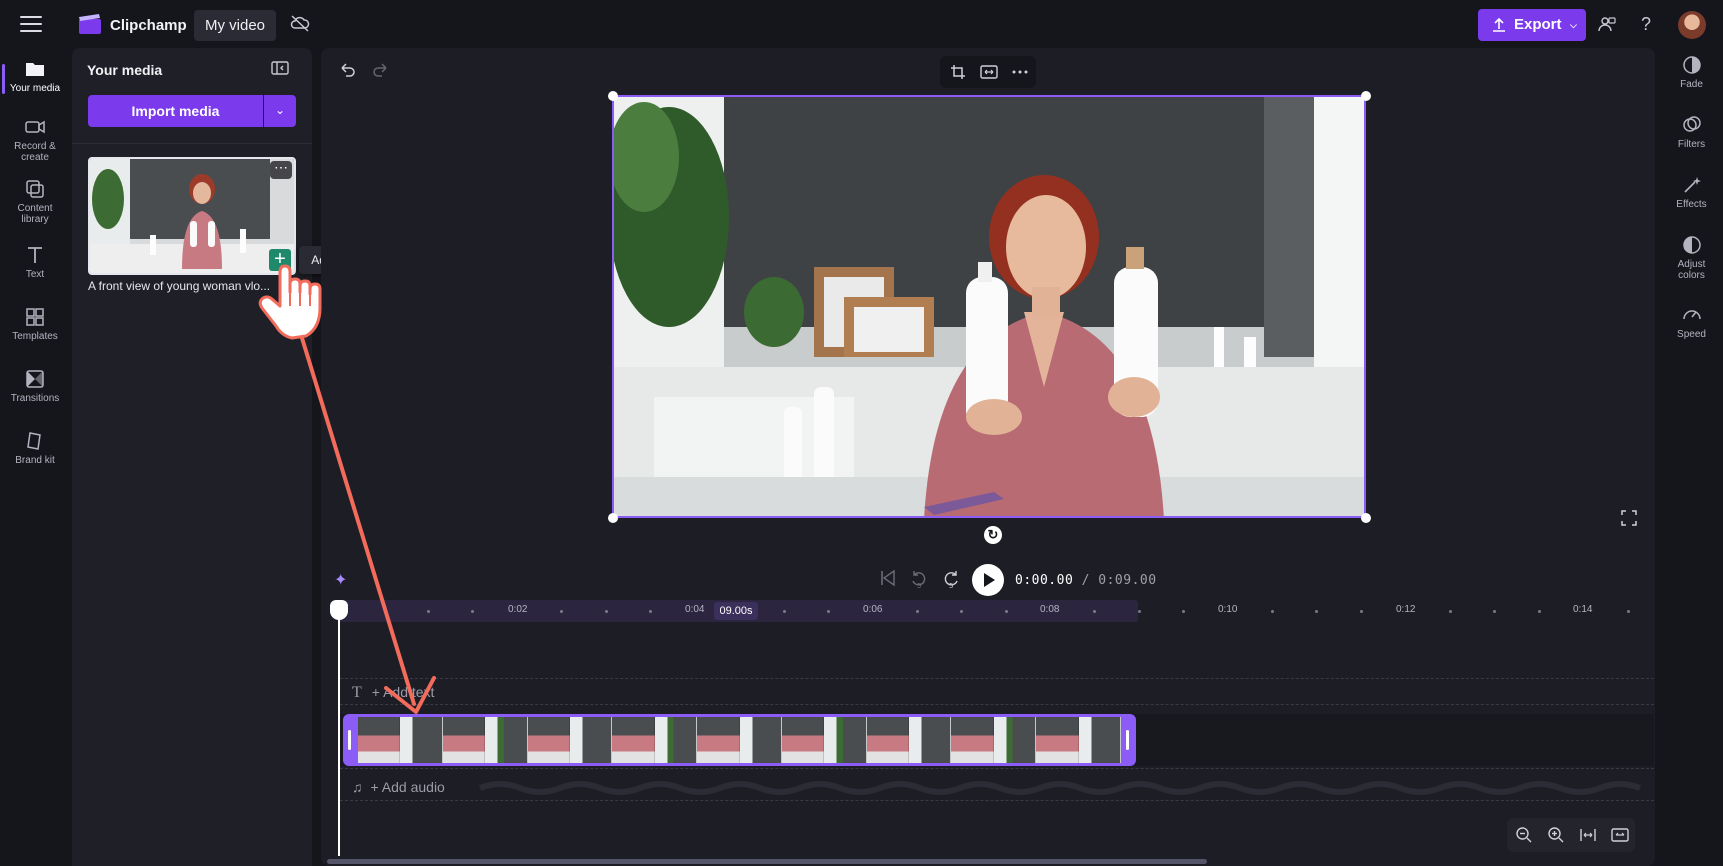 The height and width of the screenshot is (866, 1723). What do you see at coordinates (861, 24) in the screenshot?
I see `top-bar: Clipchamp My video Export ⌵ ?` at bounding box center [861, 24].